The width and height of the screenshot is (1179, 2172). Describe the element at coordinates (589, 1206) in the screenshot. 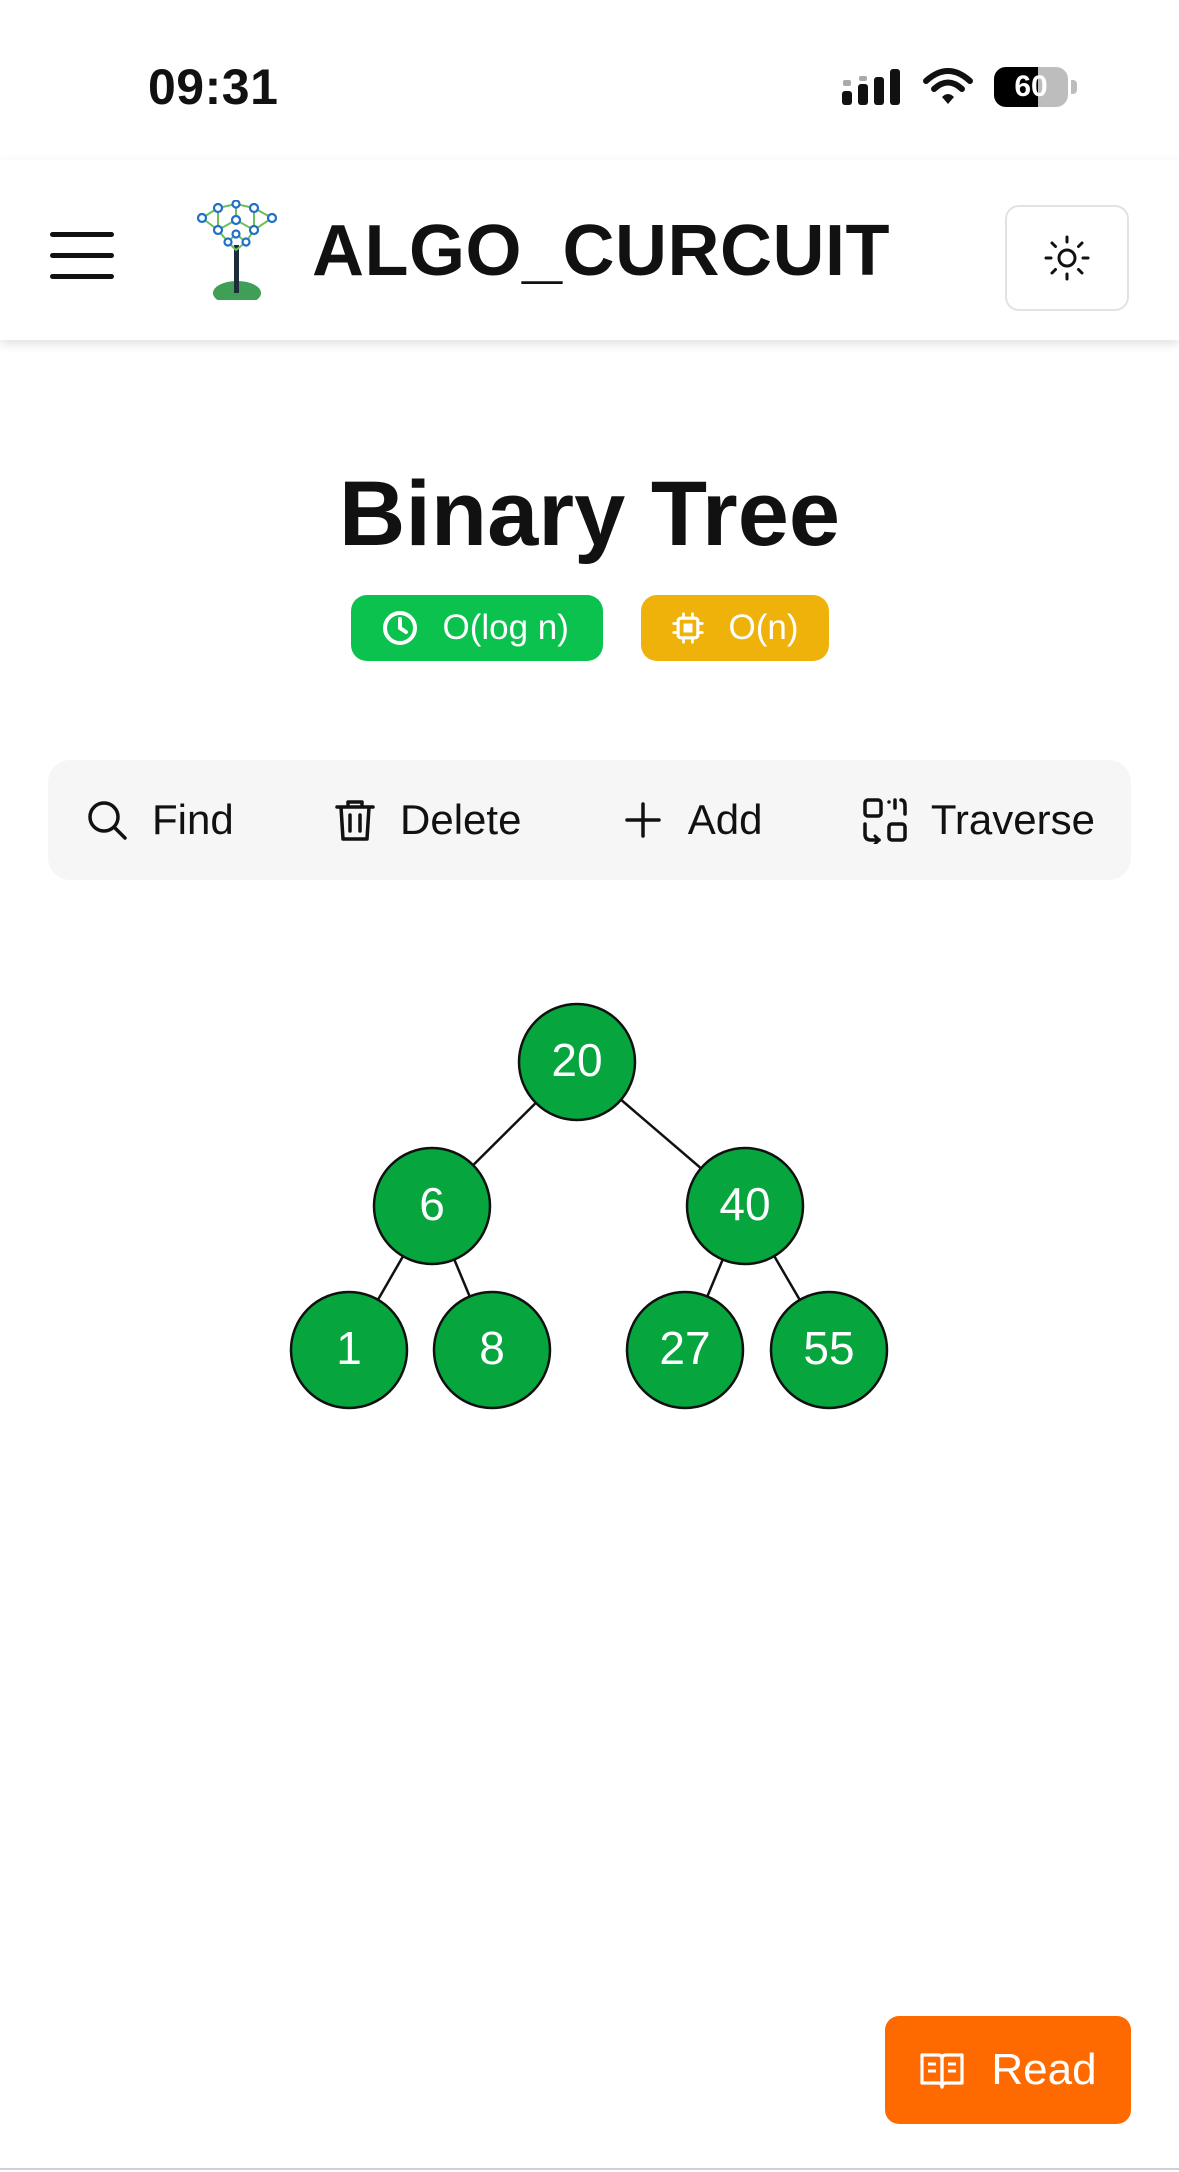

I see `binary-tree-diagram: 20 6 40 1 8 27 55` at that location.